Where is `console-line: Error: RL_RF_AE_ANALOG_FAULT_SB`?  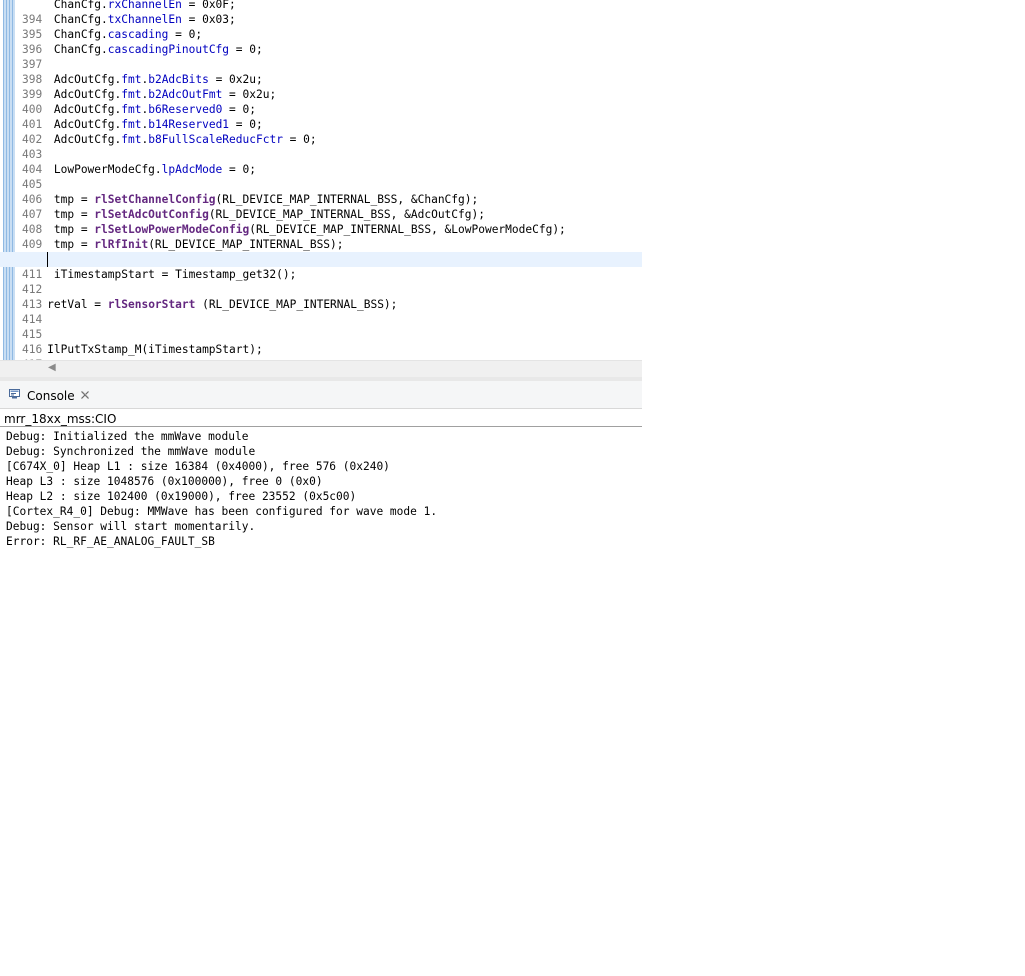
console-line: Error: RL_RF_AE_ANALOG_FAULT_SB is located at coordinates (110, 541).